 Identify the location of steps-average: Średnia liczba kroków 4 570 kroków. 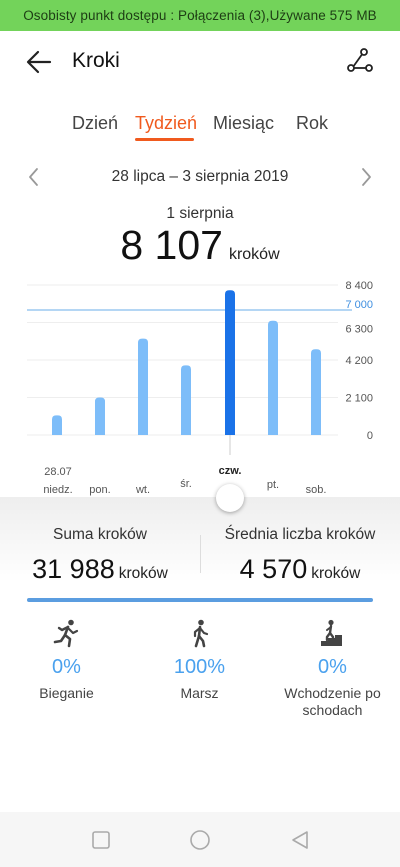
(300, 555).